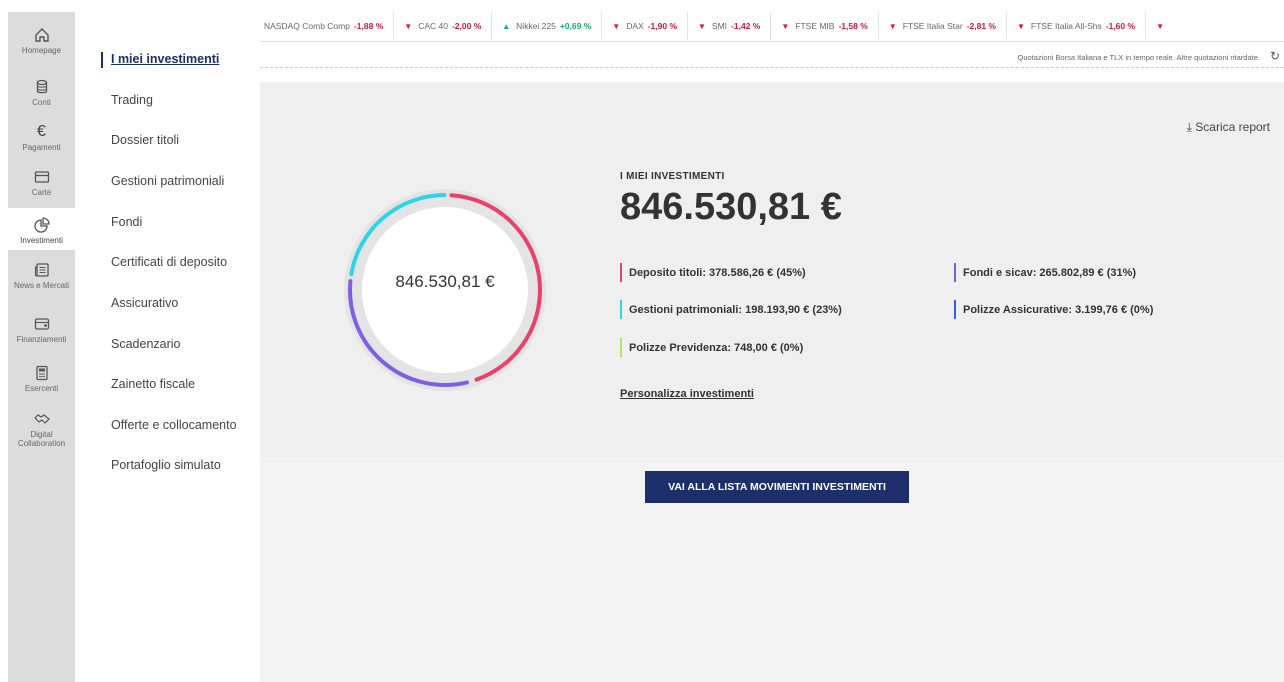 Image resolution: width=1284 pixels, height=682 pixels. What do you see at coordinates (144, 303) in the screenshot?
I see `menu-item-assicurativo: Assicurativo` at bounding box center [144, 303].